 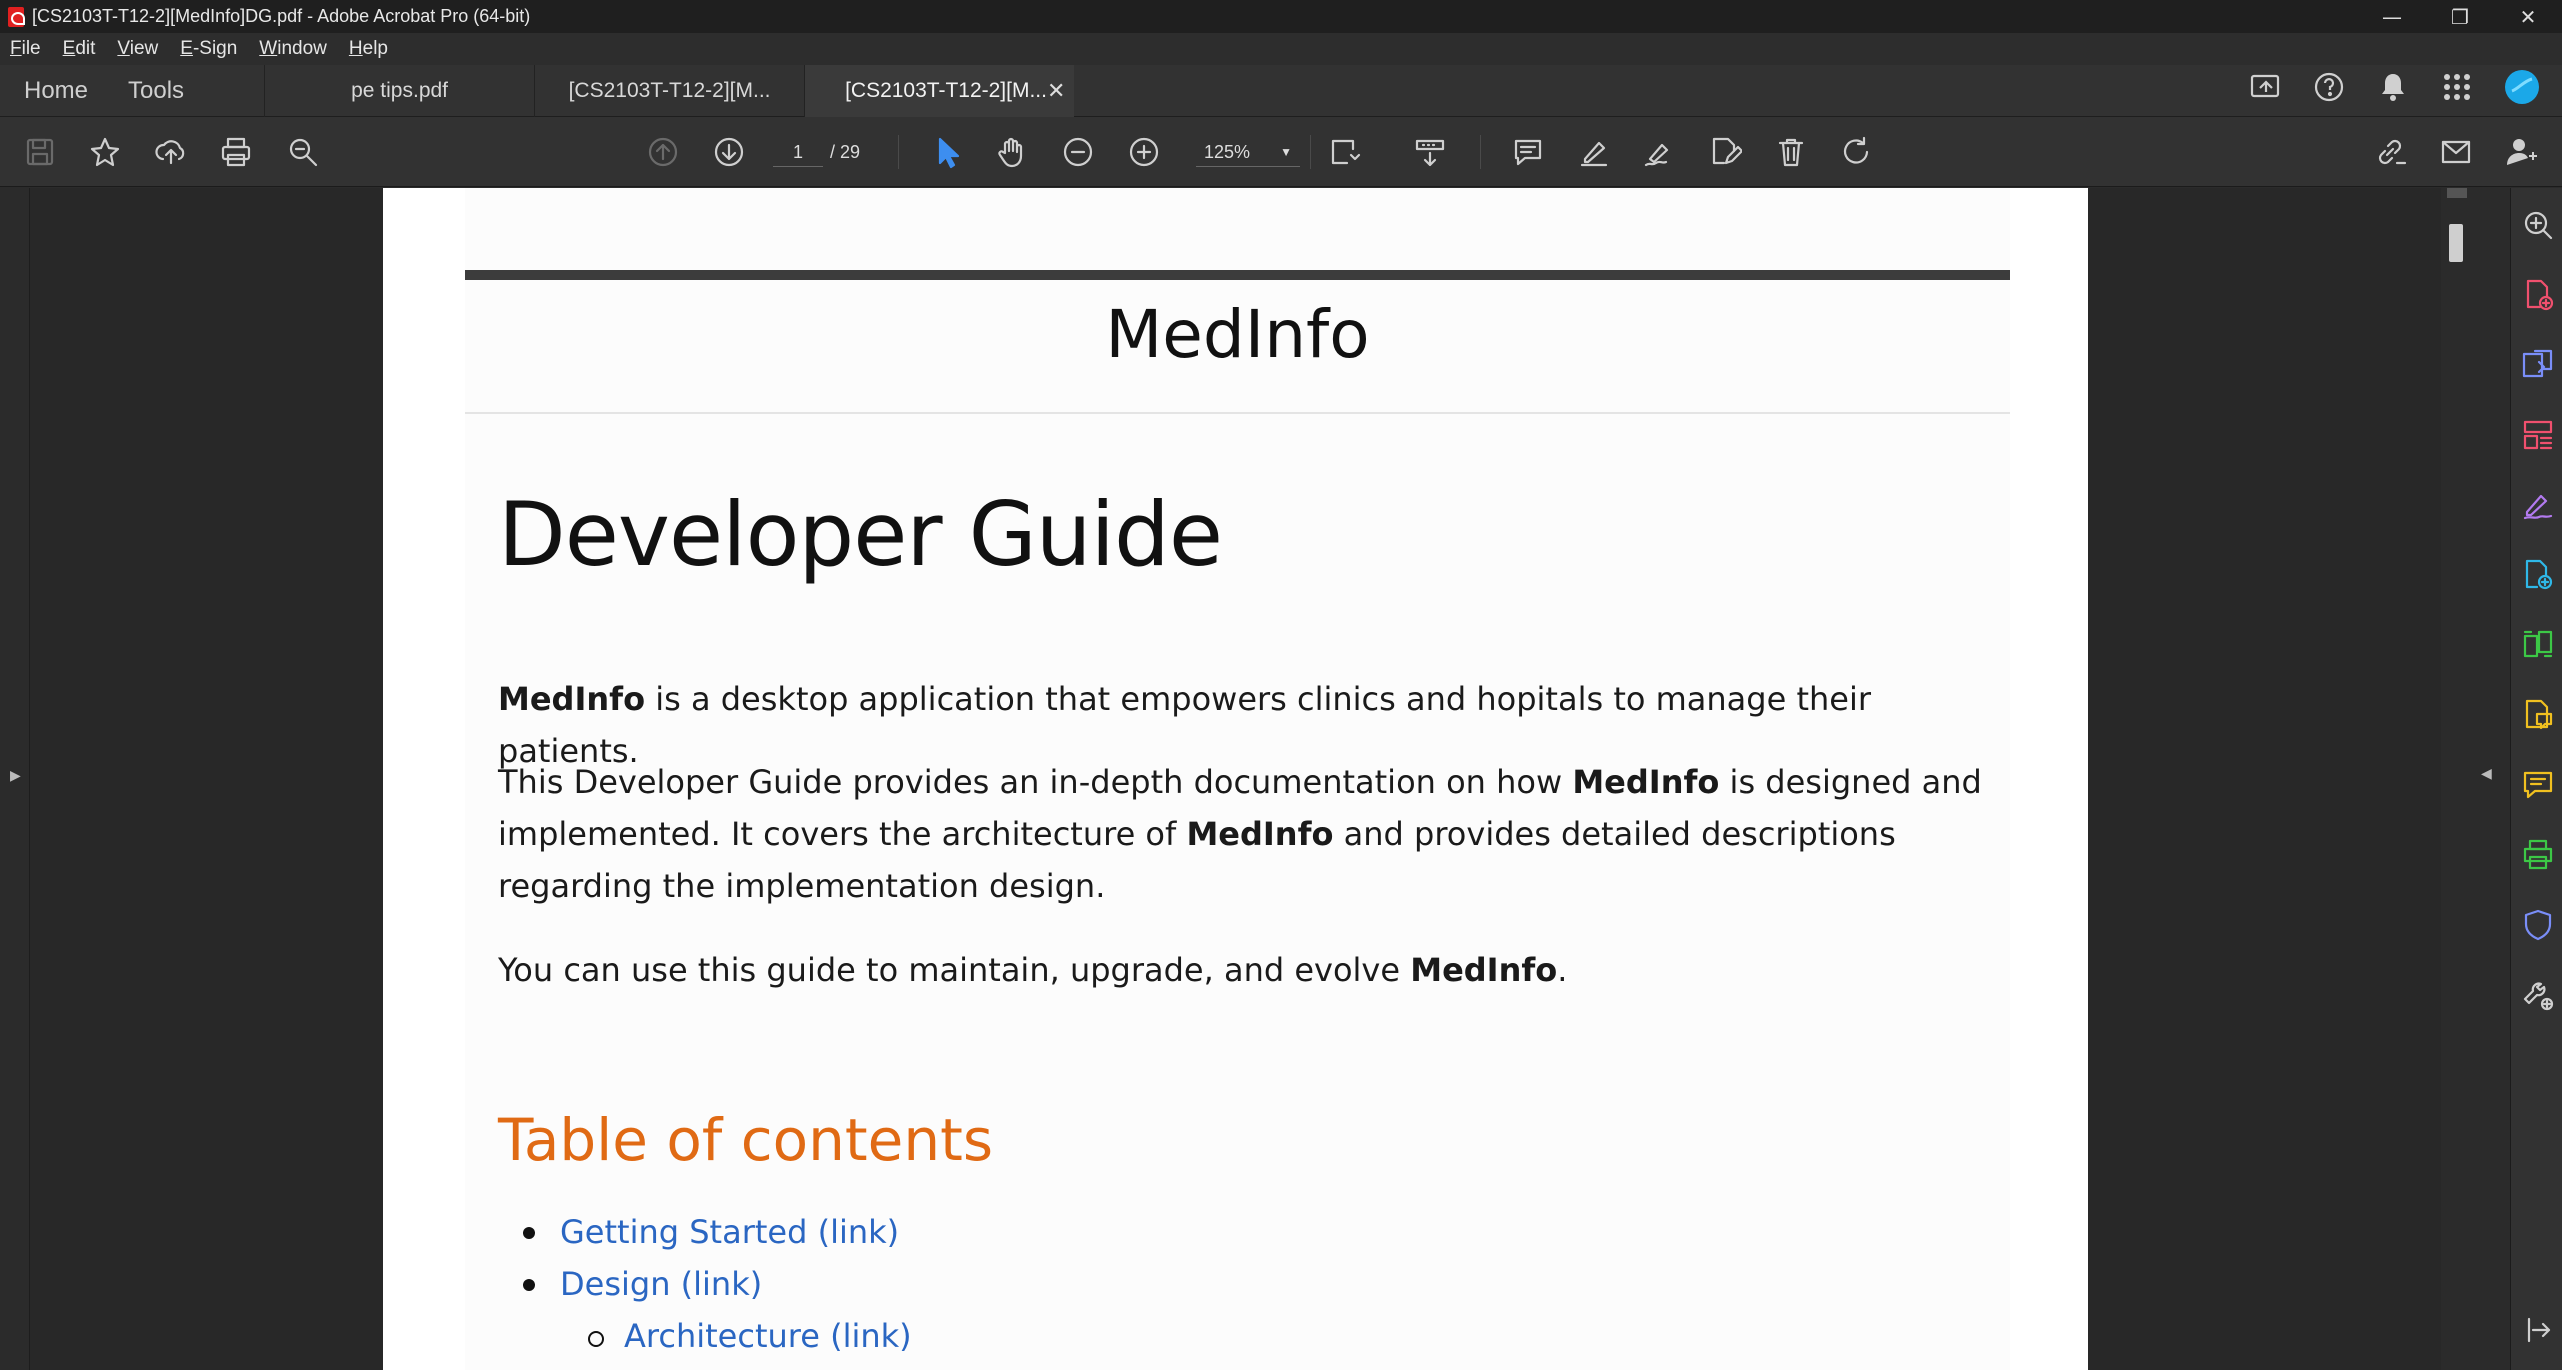 What do you see at coordinates (2538, 715) in the screenshot?
I see `comment-tool-icon` at bounding box center [2538, 715].